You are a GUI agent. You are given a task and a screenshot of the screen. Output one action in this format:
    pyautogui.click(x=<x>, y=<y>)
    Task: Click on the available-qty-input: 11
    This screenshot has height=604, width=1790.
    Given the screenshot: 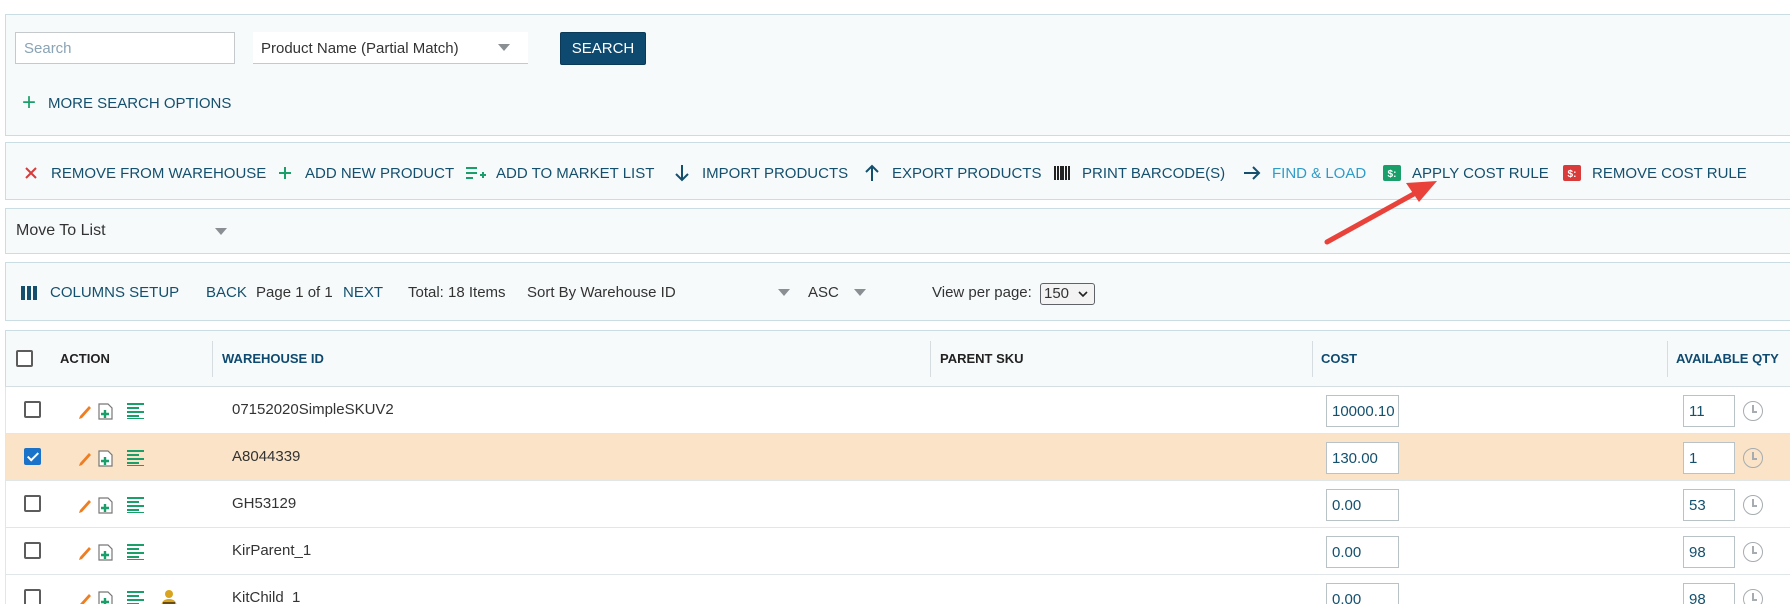 What is the action you would take?
    pyautogui.click(x=1709, y=411)
    